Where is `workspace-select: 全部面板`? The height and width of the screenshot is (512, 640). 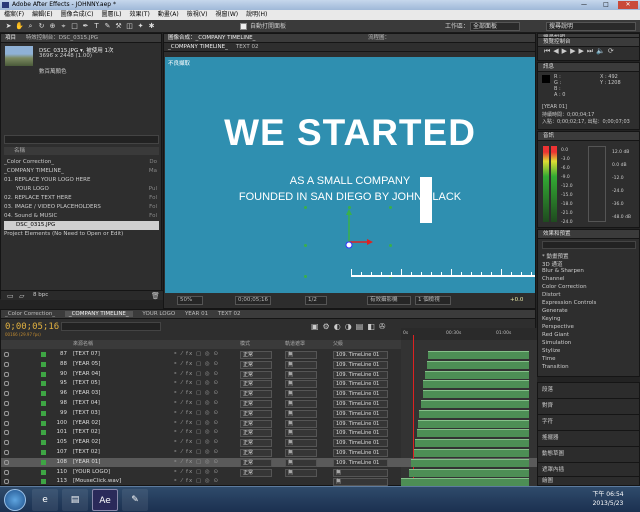
workspace-select: 全部面板 is located at coordinates (495, 26).